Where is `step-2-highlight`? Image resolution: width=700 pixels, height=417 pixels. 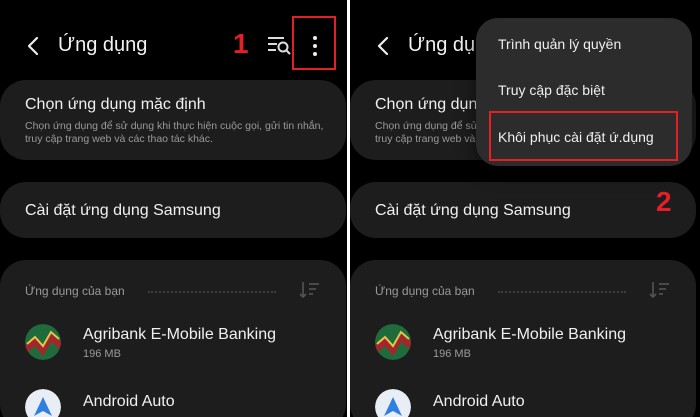 step-2-highlight is located at coordinates (583, 136).